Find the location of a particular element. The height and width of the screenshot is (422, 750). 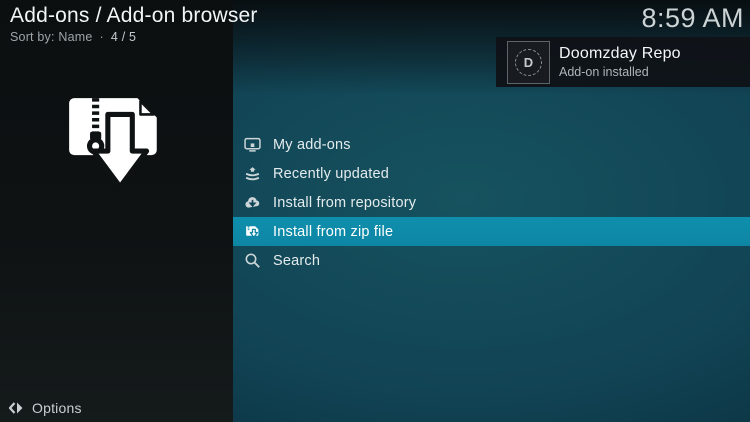

doomzday-repo-logo-icon: D is located at coordinates (528, 62).